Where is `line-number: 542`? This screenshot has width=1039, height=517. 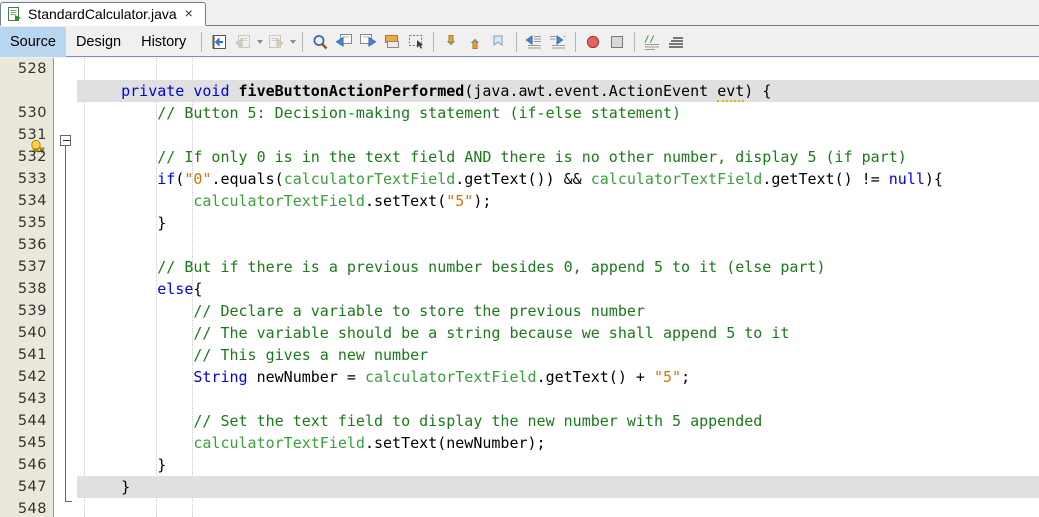
line-number: 542 is located at coordinates (32, 377).